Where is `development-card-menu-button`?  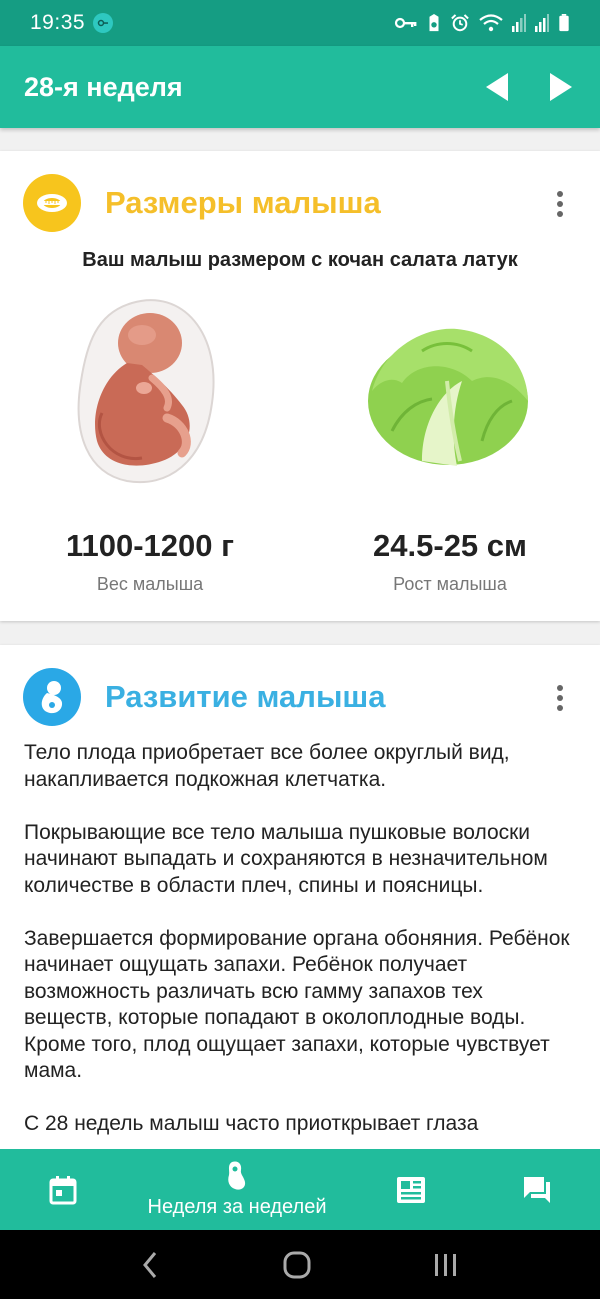 development-card-menu-button is located at coordinates (560, 698).